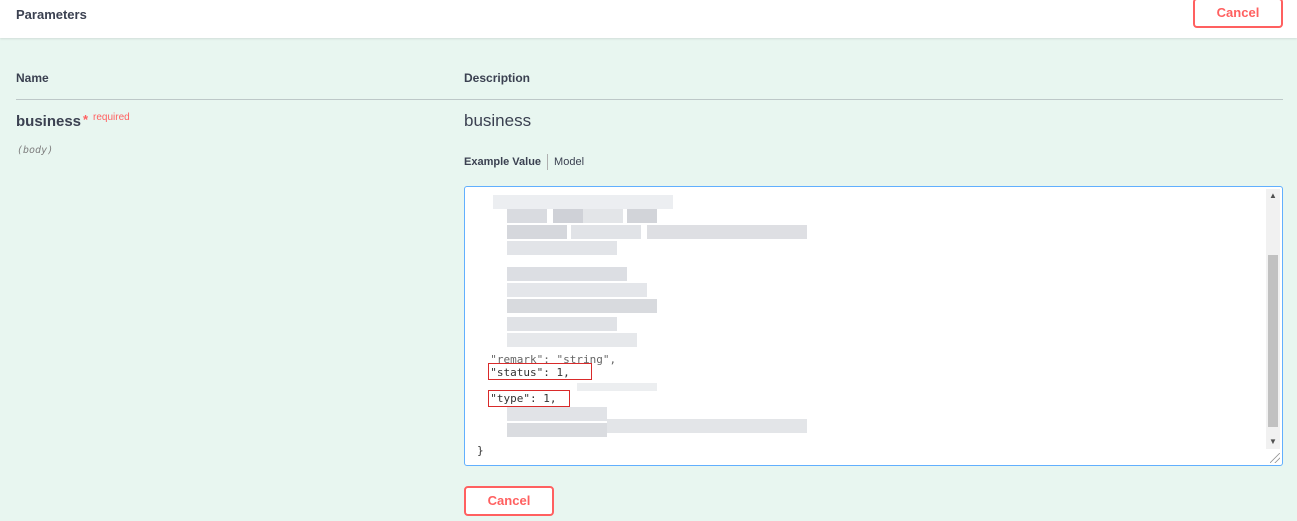 The image size is (1297, 521). What do you see at coordinates (480, 450) in the screenshot?
I see `code-line-closing-brace: }` at bounding box center [480, 450].